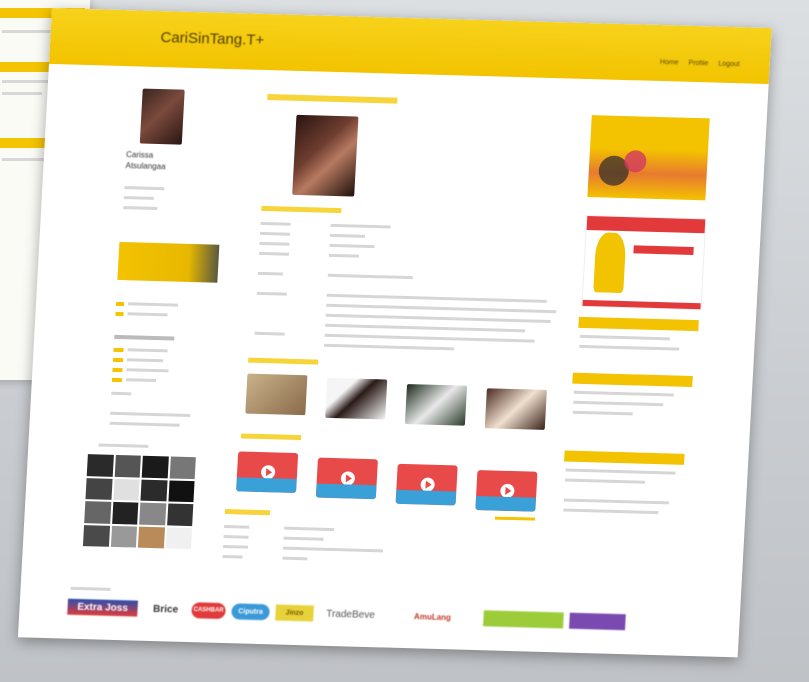 Image resolution: width=809 pixels, height=682 pixels. Describe the element at coordinates (301, 209) in the screenshot. I see `section-heading` at that location.